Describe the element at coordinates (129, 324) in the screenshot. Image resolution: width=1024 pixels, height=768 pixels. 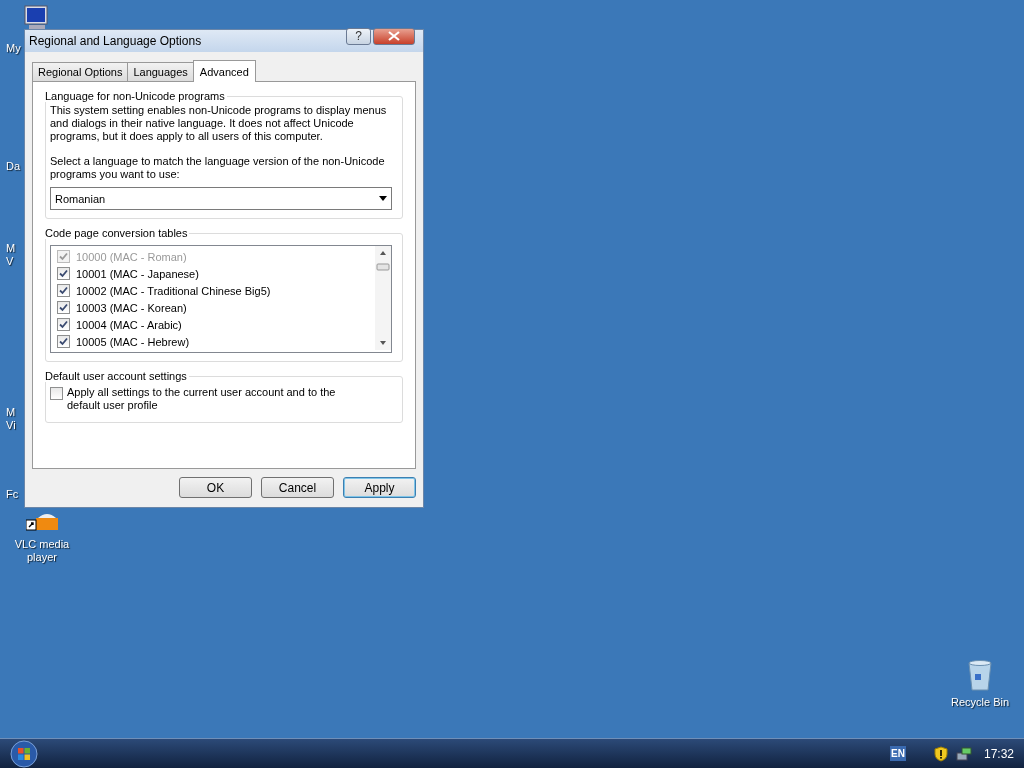
I see `list-item: 10004 (MAC - Arabic)` at that location.